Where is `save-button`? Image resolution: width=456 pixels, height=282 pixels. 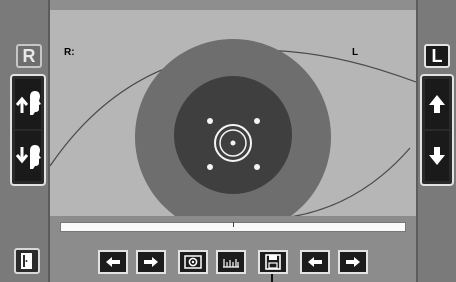
save-button is located at coordinates (273, 262).